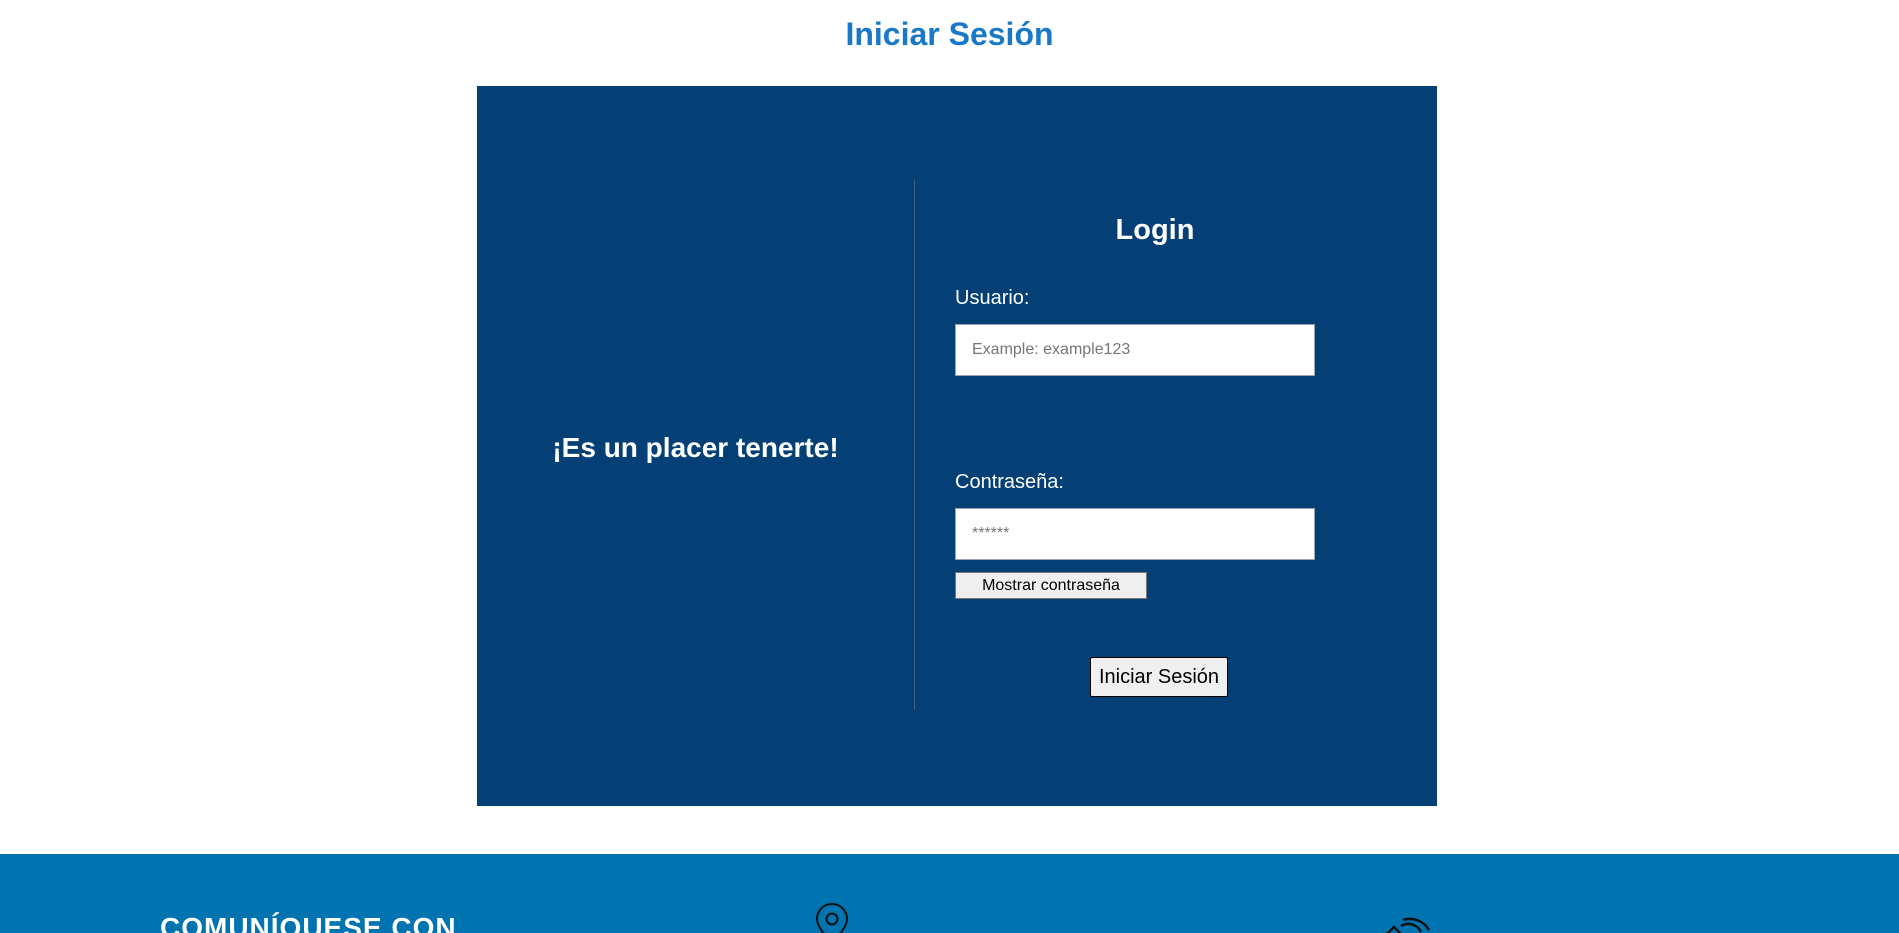 The image size is (1899, 933). What do you see at coordinates (832, 917) in the screenshot?
I see `location-pin-icon` at bounding box center [832, 917].